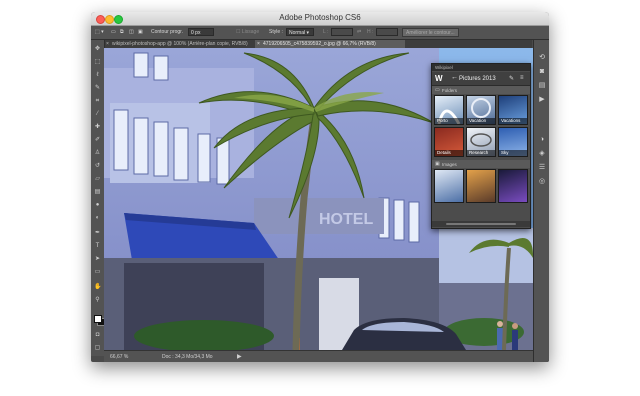 The height and width of the screenshot is (396, 640). What do you see at coordinates (450, 90) in the screenshot?
I see `folders-label: Folders` at bounding box center [450, 90].